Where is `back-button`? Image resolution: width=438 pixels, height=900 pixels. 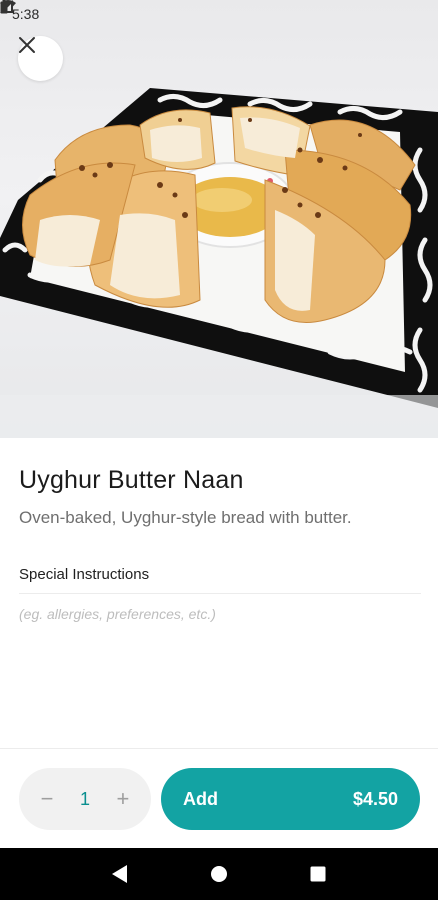
back-button is located at coordinates (120, 874).